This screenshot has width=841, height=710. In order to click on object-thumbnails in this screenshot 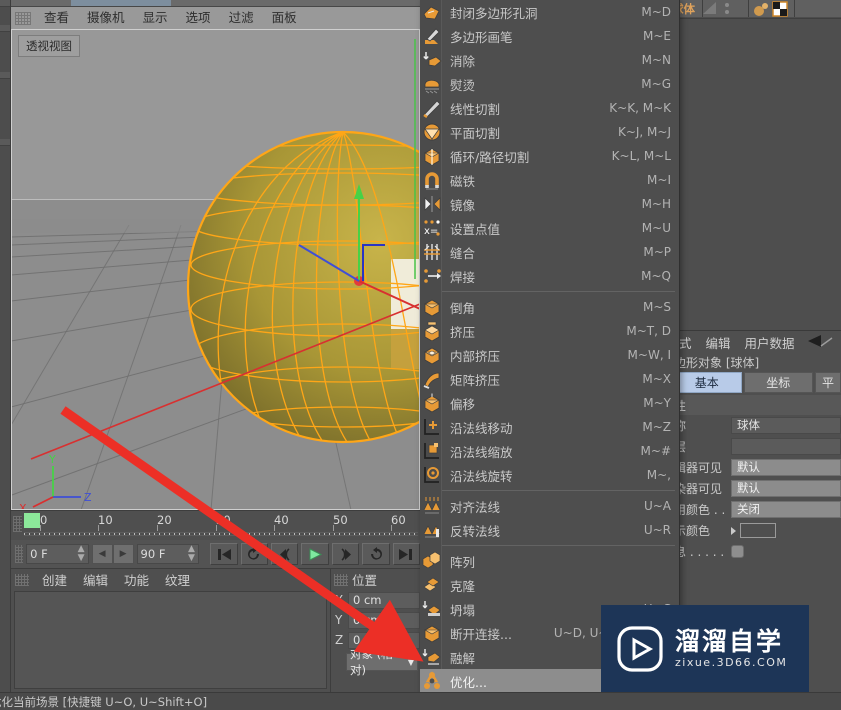, I will do `click(772, 8)`.